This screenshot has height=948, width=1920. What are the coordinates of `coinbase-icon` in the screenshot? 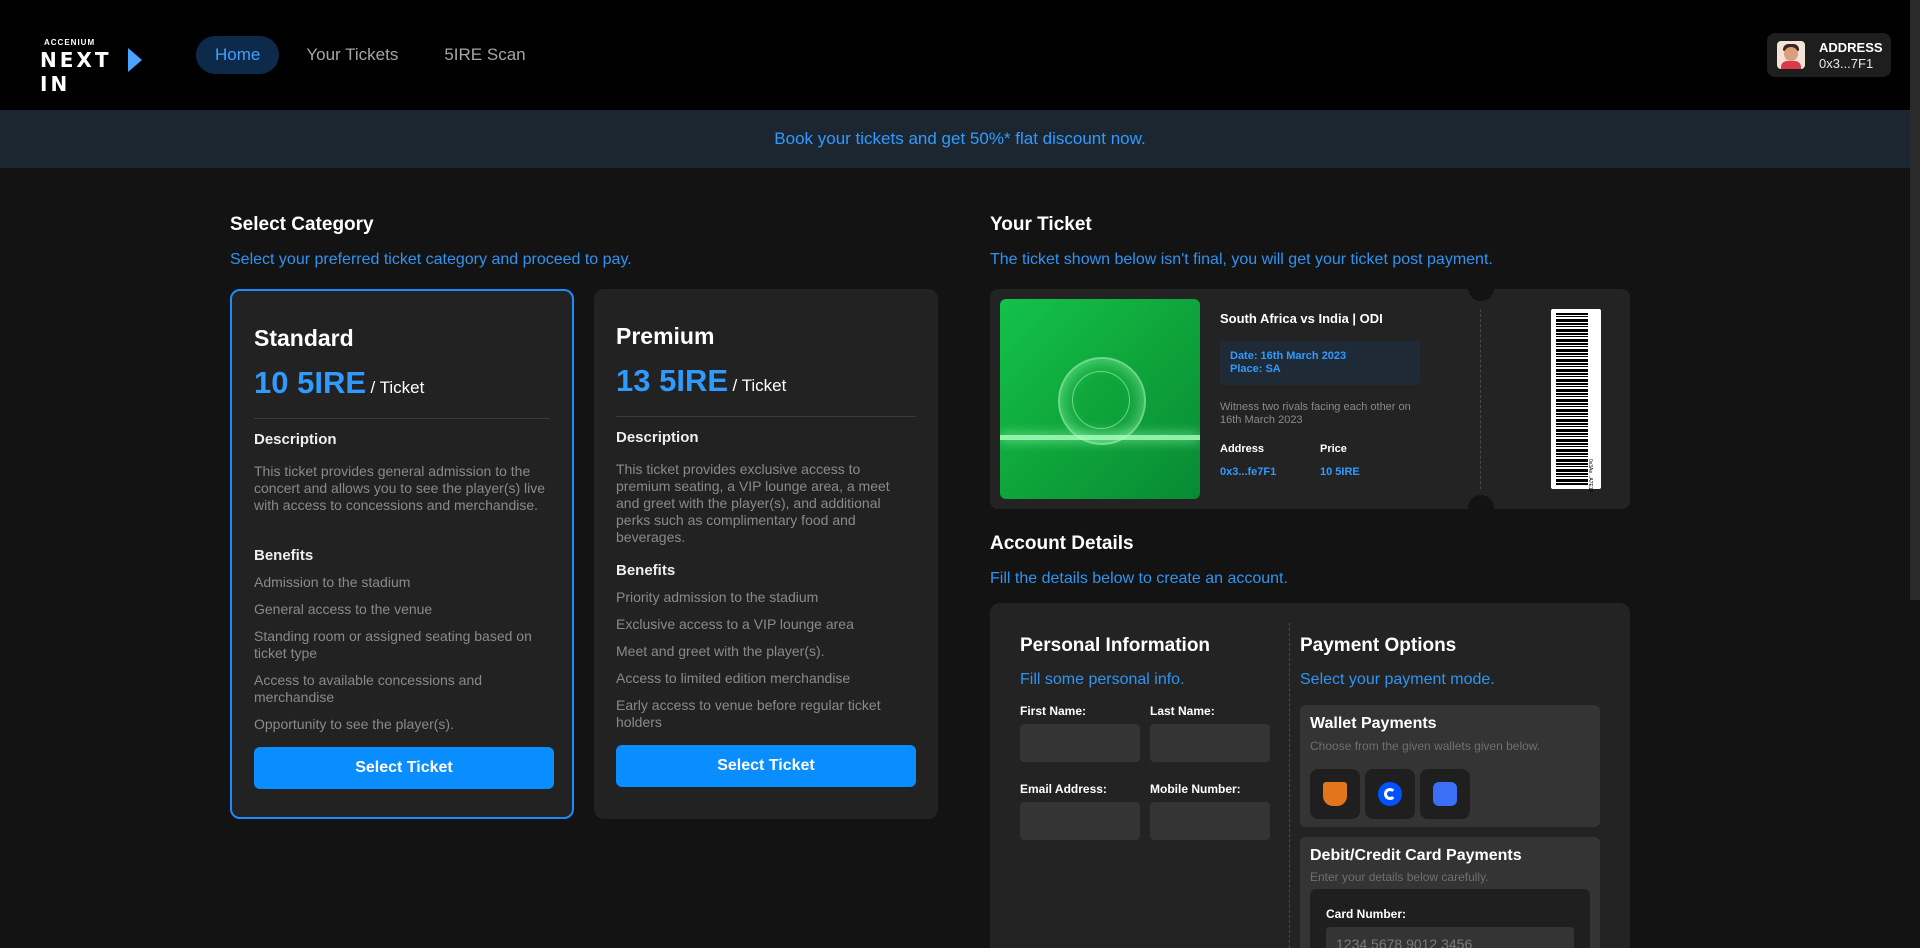 It's located at (1390, 794).